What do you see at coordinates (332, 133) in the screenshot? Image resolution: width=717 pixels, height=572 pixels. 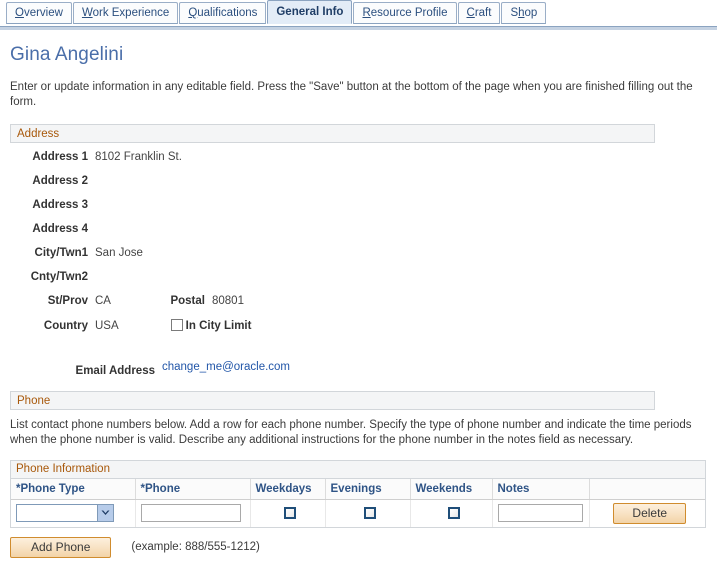 I see `address-section-header: Address` at bounding box center [332, 133].